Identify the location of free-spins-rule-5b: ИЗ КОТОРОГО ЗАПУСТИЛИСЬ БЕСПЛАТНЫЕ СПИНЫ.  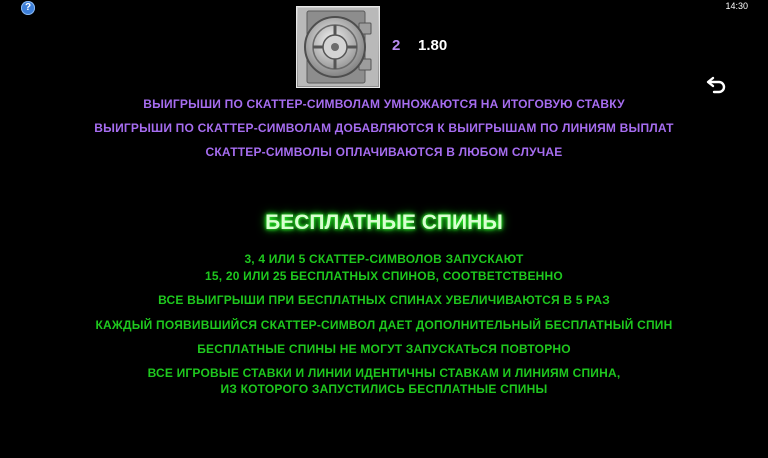
(384, 389).